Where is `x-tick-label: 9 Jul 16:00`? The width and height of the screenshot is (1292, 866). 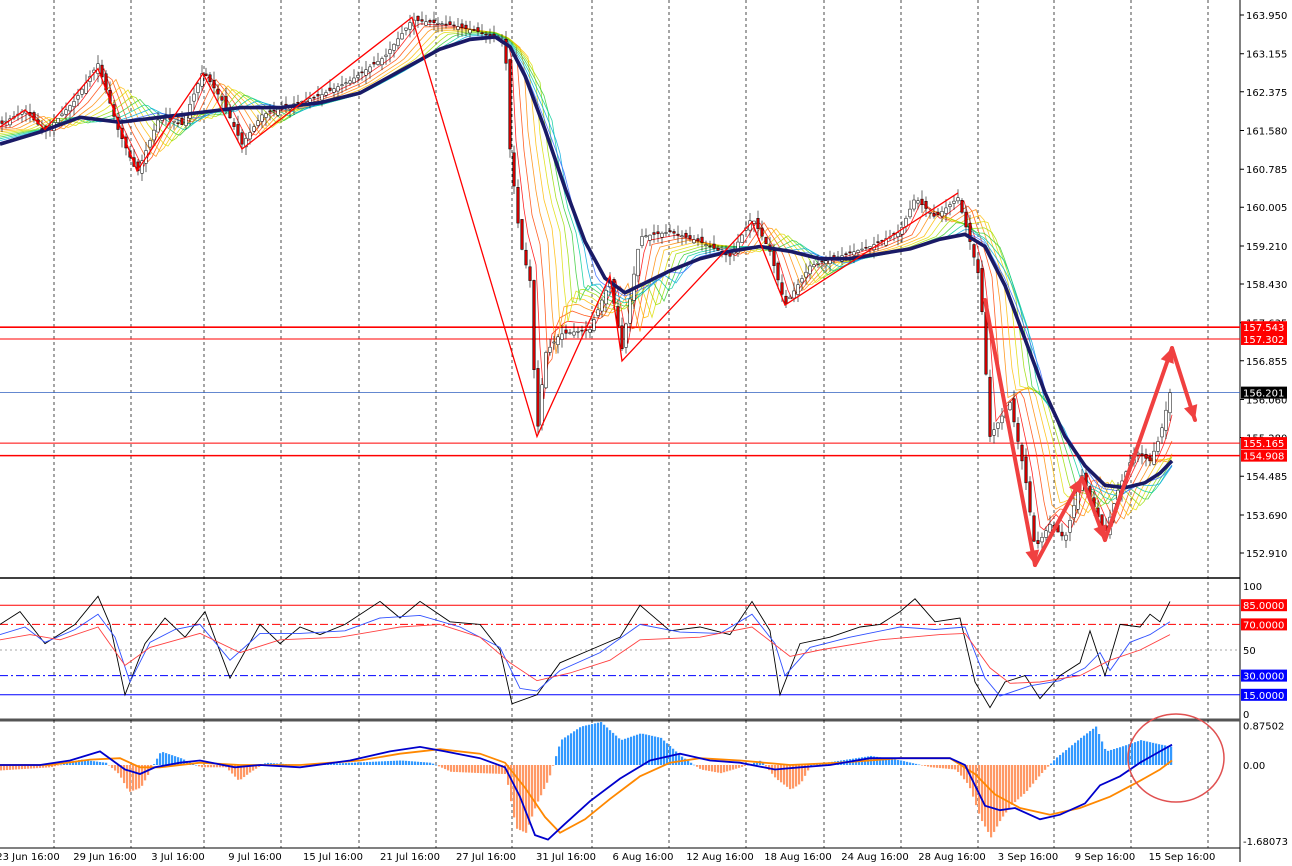 x-tick-label: 9 Jul 16:00 is located at coordinates (255, 857).